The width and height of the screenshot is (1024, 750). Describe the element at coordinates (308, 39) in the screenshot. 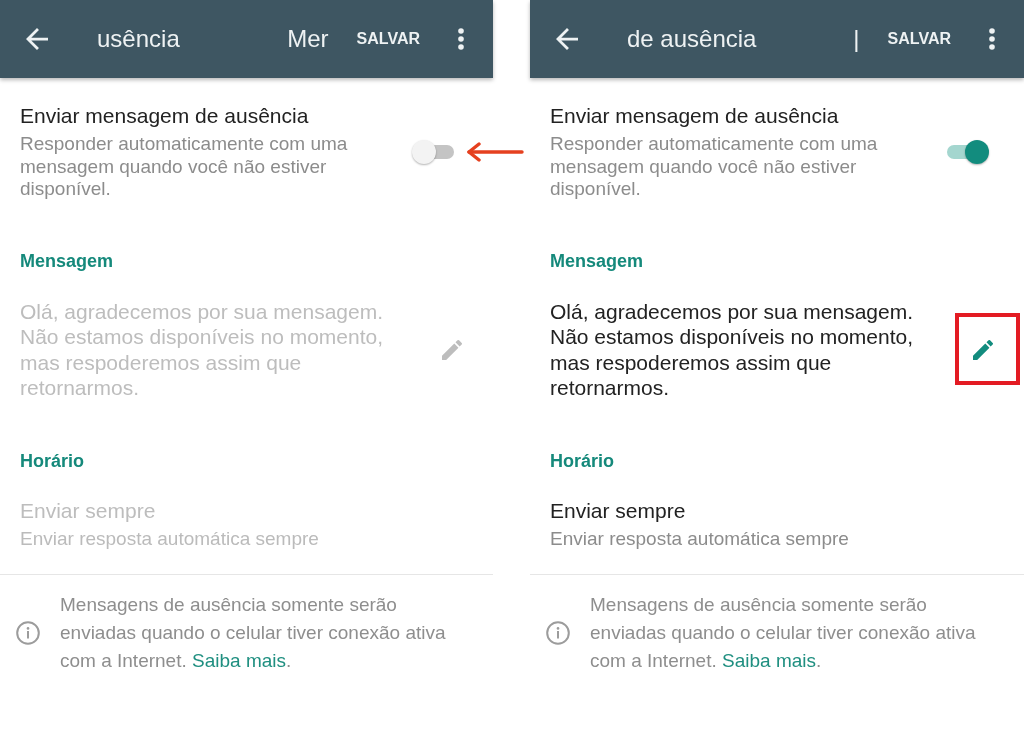

I see `title-text: Mer` at that location.